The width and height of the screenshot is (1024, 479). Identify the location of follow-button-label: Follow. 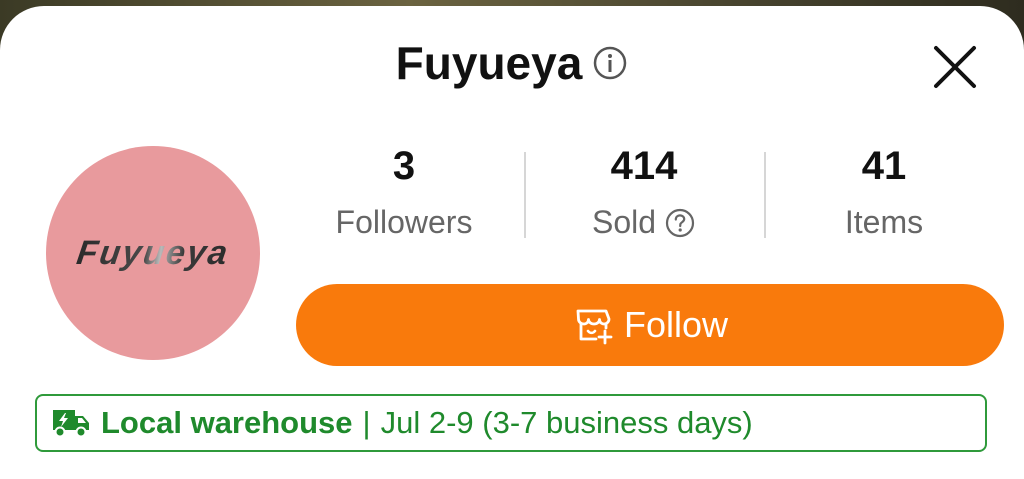
(676, 324).